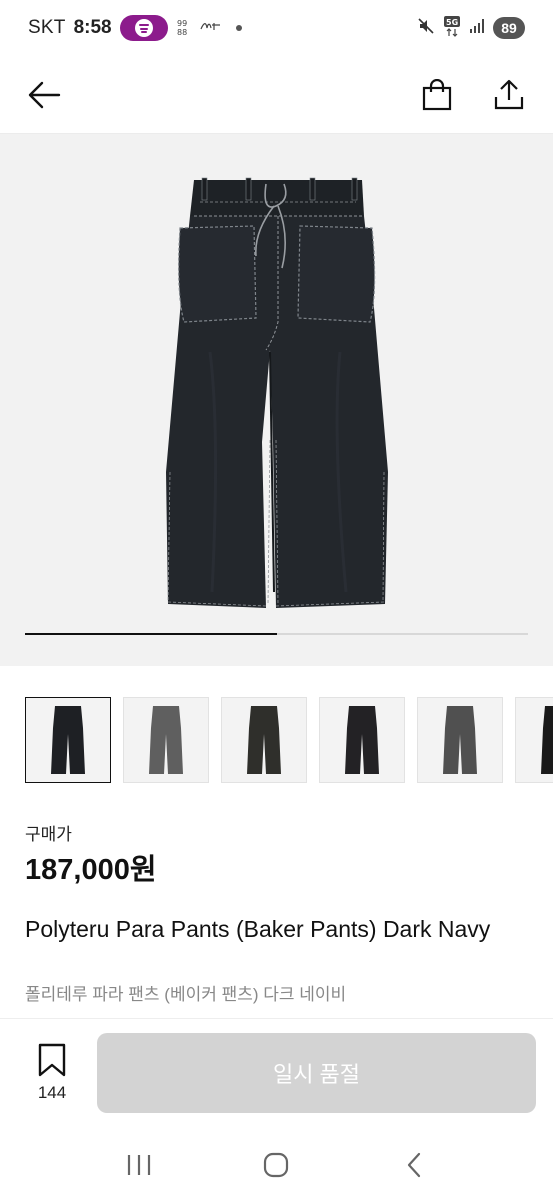 The width and height of the screenshot is (553, 1200). Describe the element at coordinates (52, 1060) in the screenshot. I see `bookmark-icon` at that location.